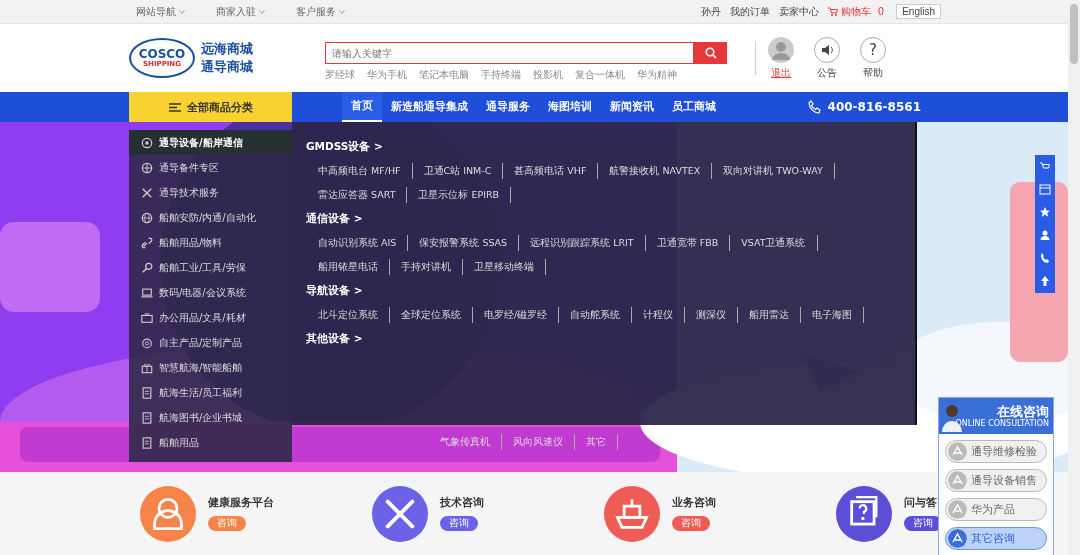 This screenshot has height=555, width=1080. What do you see at coordinates (147, 292) in the screenshot?
I see `laptop-icon` at bounding box center [147, 292].